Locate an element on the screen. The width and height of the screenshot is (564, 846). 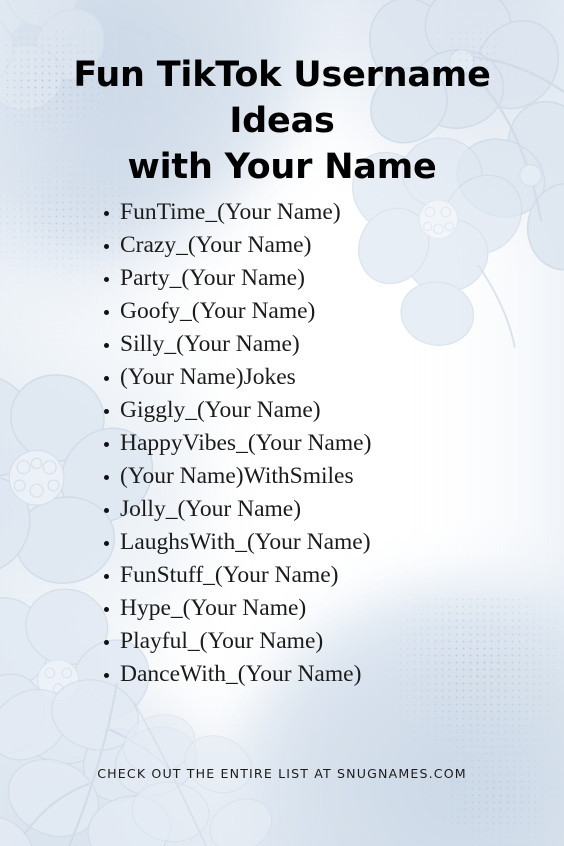
page-title-line-1: Fun TikTok Username Ideas is located at coordinates (282, 98).